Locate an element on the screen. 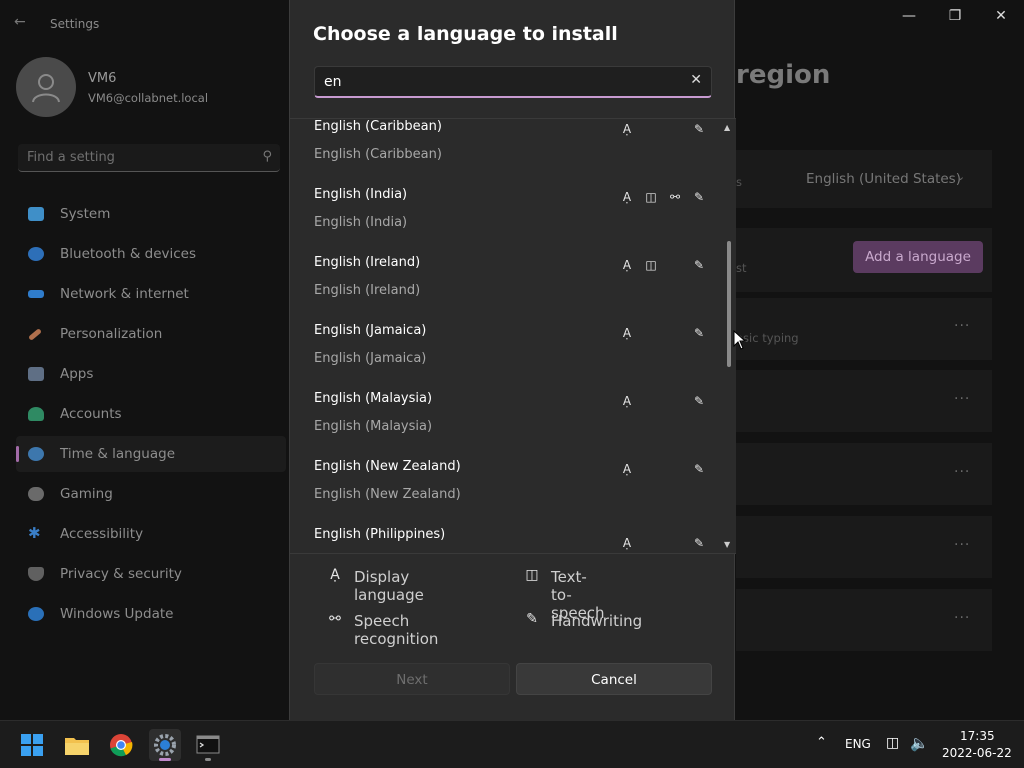 This screenshot has height=768, width=1024. sidebar-item-network: Network & internet is located at coordinates (151, 294).